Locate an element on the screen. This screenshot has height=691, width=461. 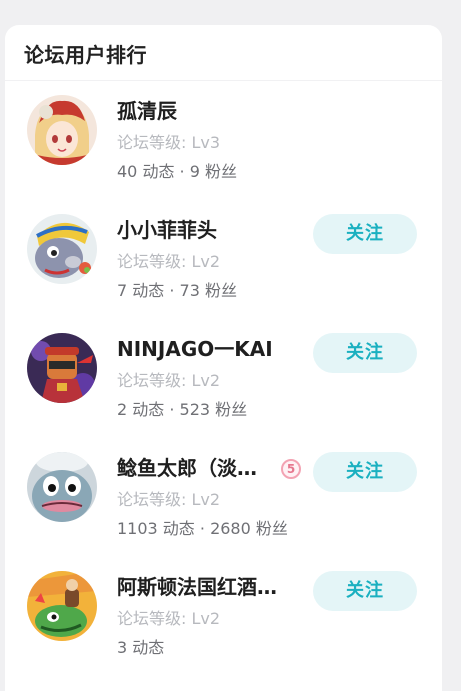
panel-title: 论坛用户排行 is located at coordinates (85, 55).